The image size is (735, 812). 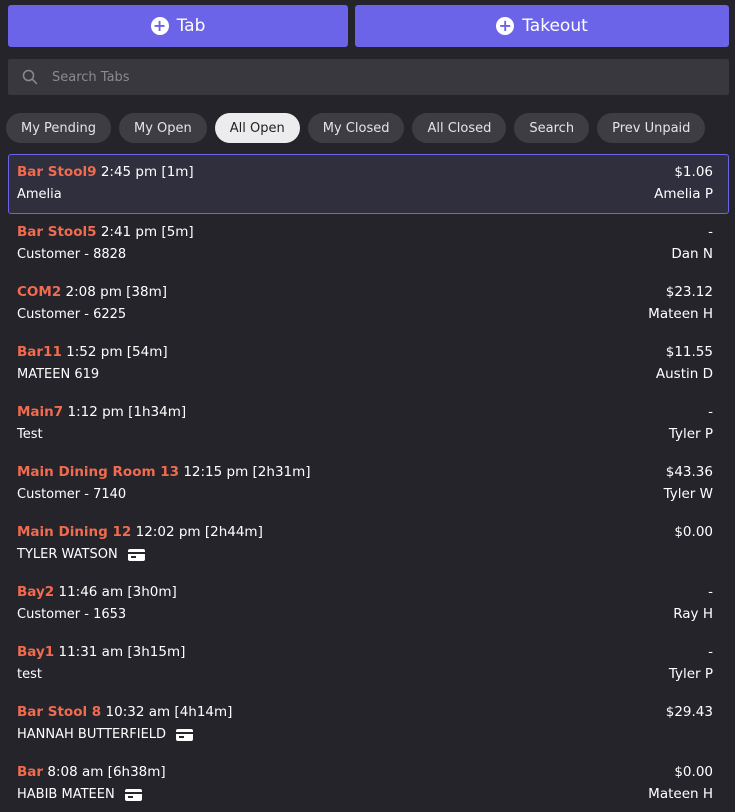 I want to click on customer-name: Customer - 8828, so click(x=72, y=254).